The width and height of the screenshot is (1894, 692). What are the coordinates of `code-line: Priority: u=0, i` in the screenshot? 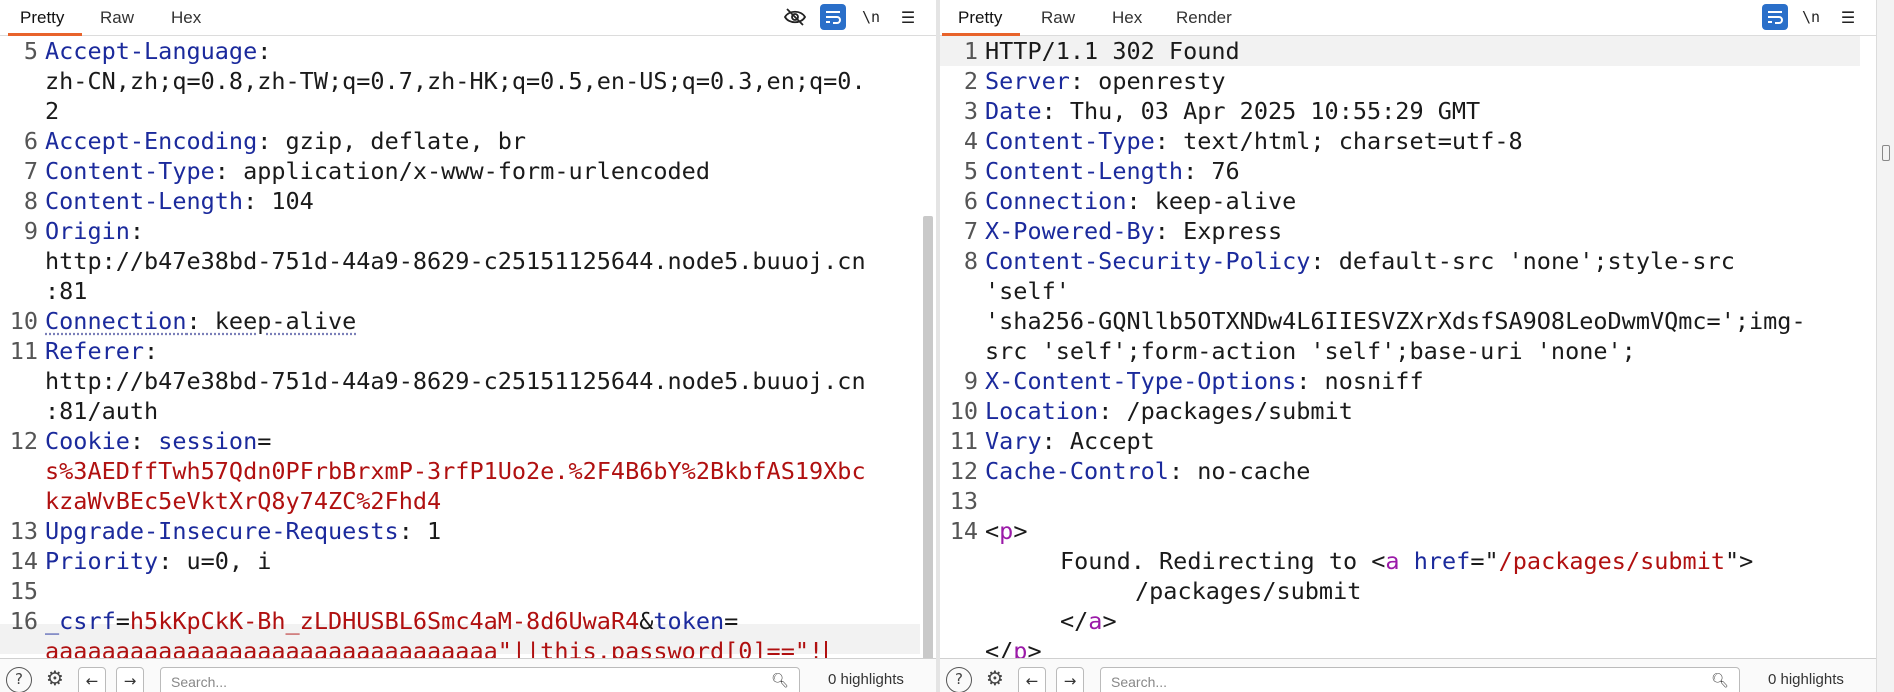 It's located at (158, 561).